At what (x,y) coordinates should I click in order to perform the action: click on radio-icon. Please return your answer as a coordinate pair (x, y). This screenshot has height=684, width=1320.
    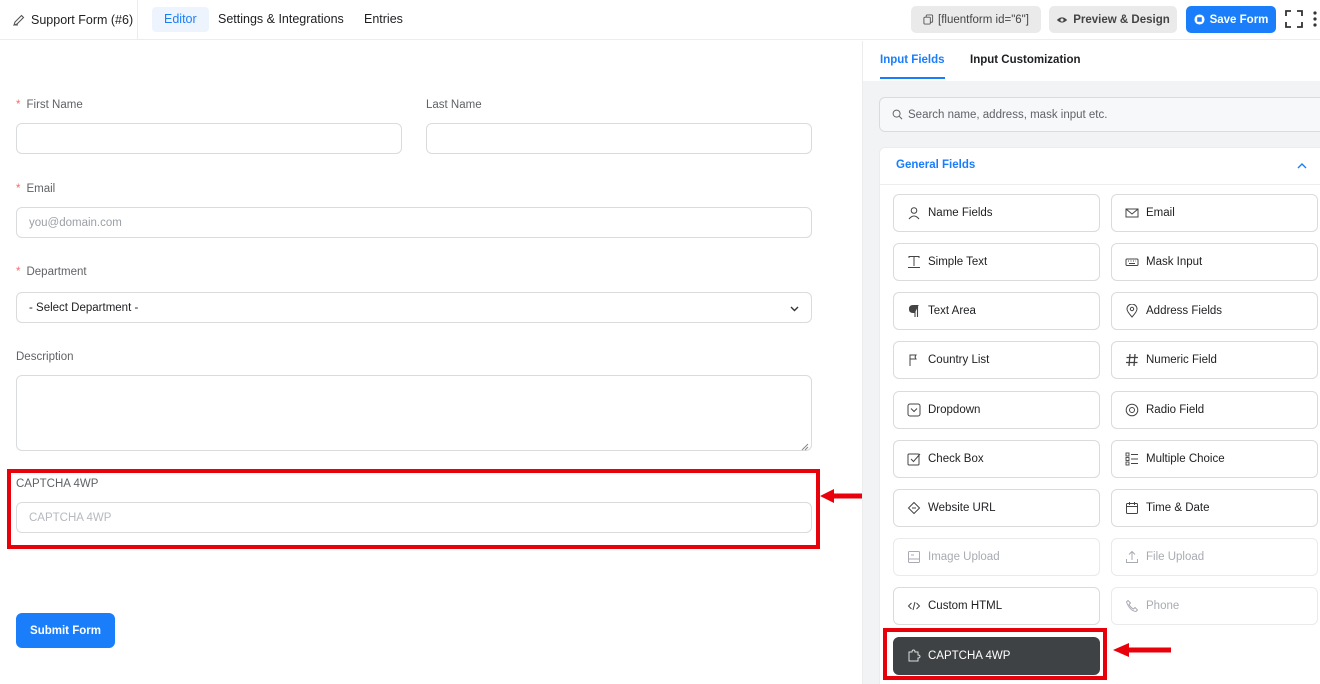
    Looking at the image, I should click on (1132, 410).